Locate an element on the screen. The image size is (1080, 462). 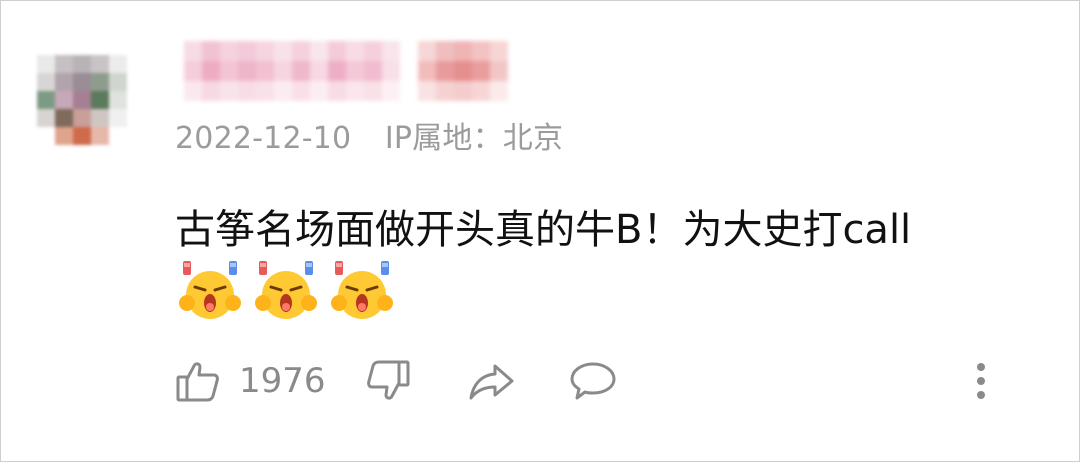
dislike-button is located at coordinates (388, 381).